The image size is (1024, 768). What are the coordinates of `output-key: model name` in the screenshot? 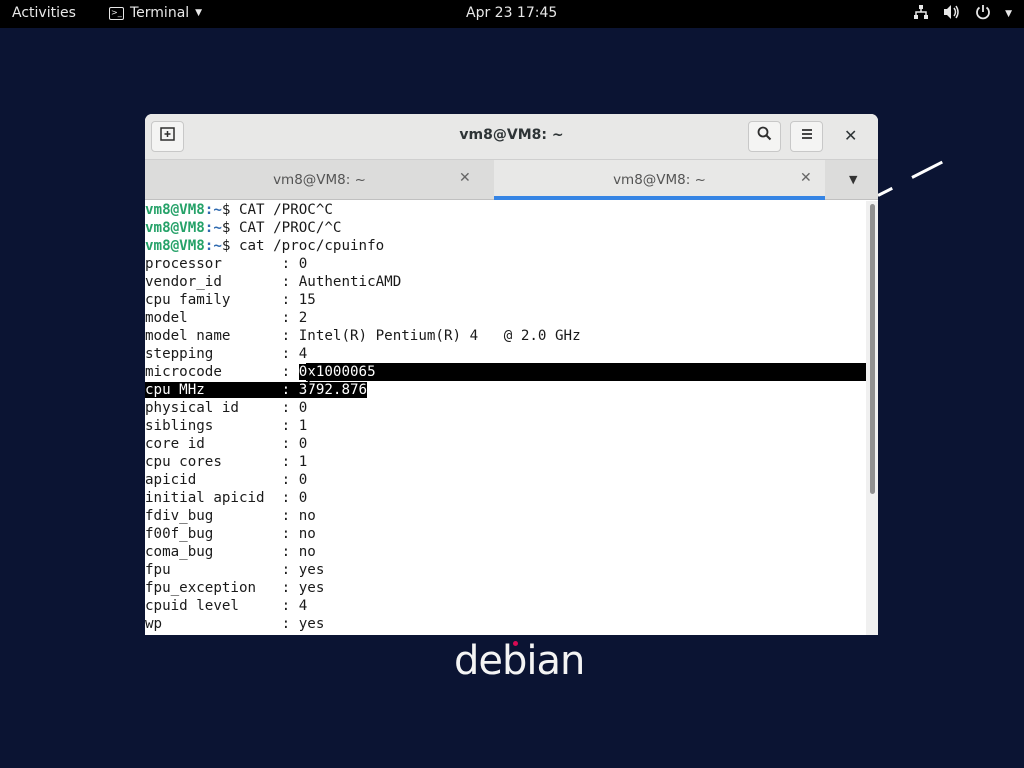 It's located at (213, 336).